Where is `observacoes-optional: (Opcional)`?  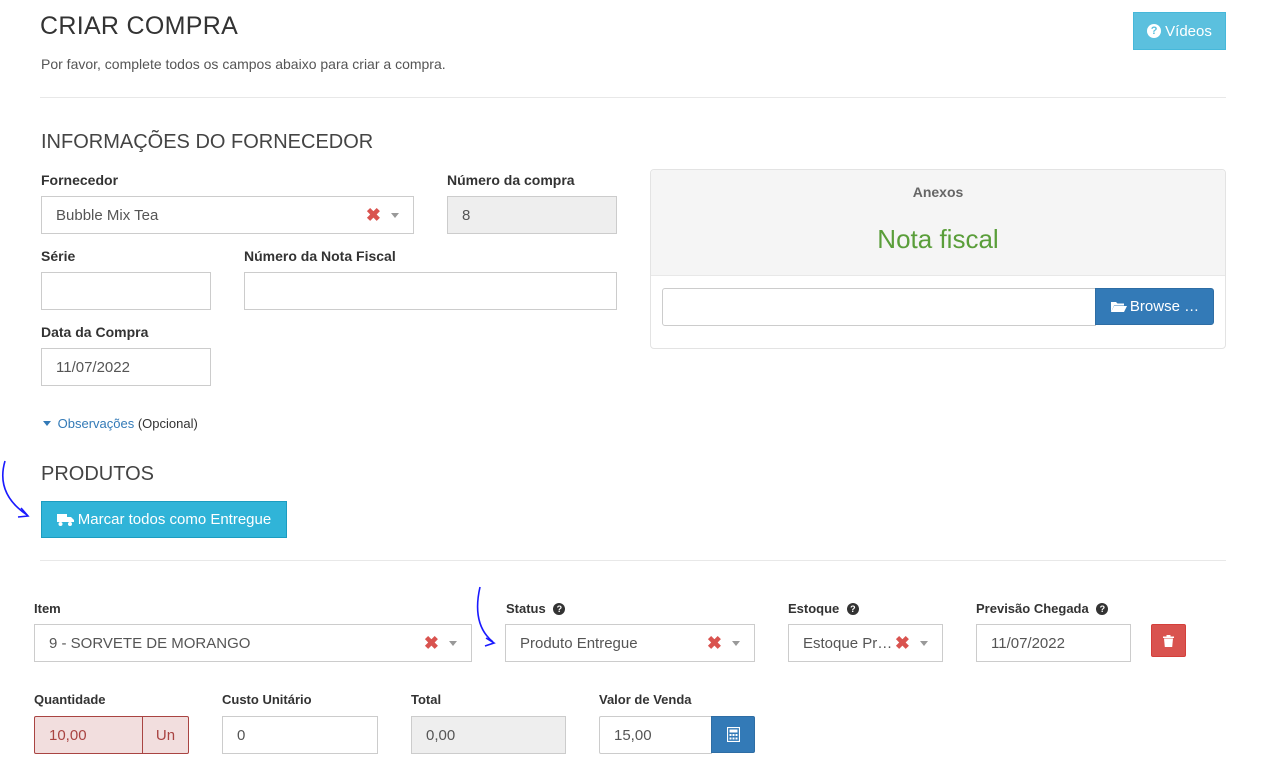 observacoes-optional: (Opcional) is located at coordinates (167, 423).